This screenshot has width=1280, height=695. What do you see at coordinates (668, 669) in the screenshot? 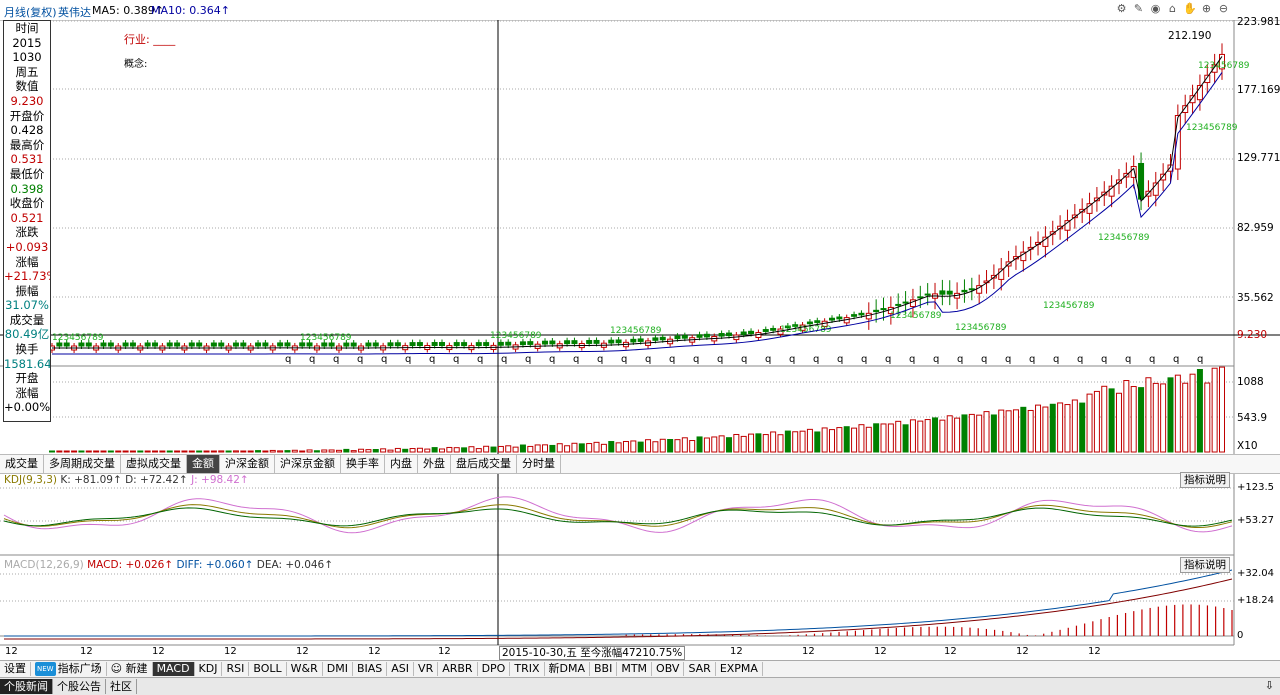
I see `indicator-button: OBV` at bounding box center [668, 669].